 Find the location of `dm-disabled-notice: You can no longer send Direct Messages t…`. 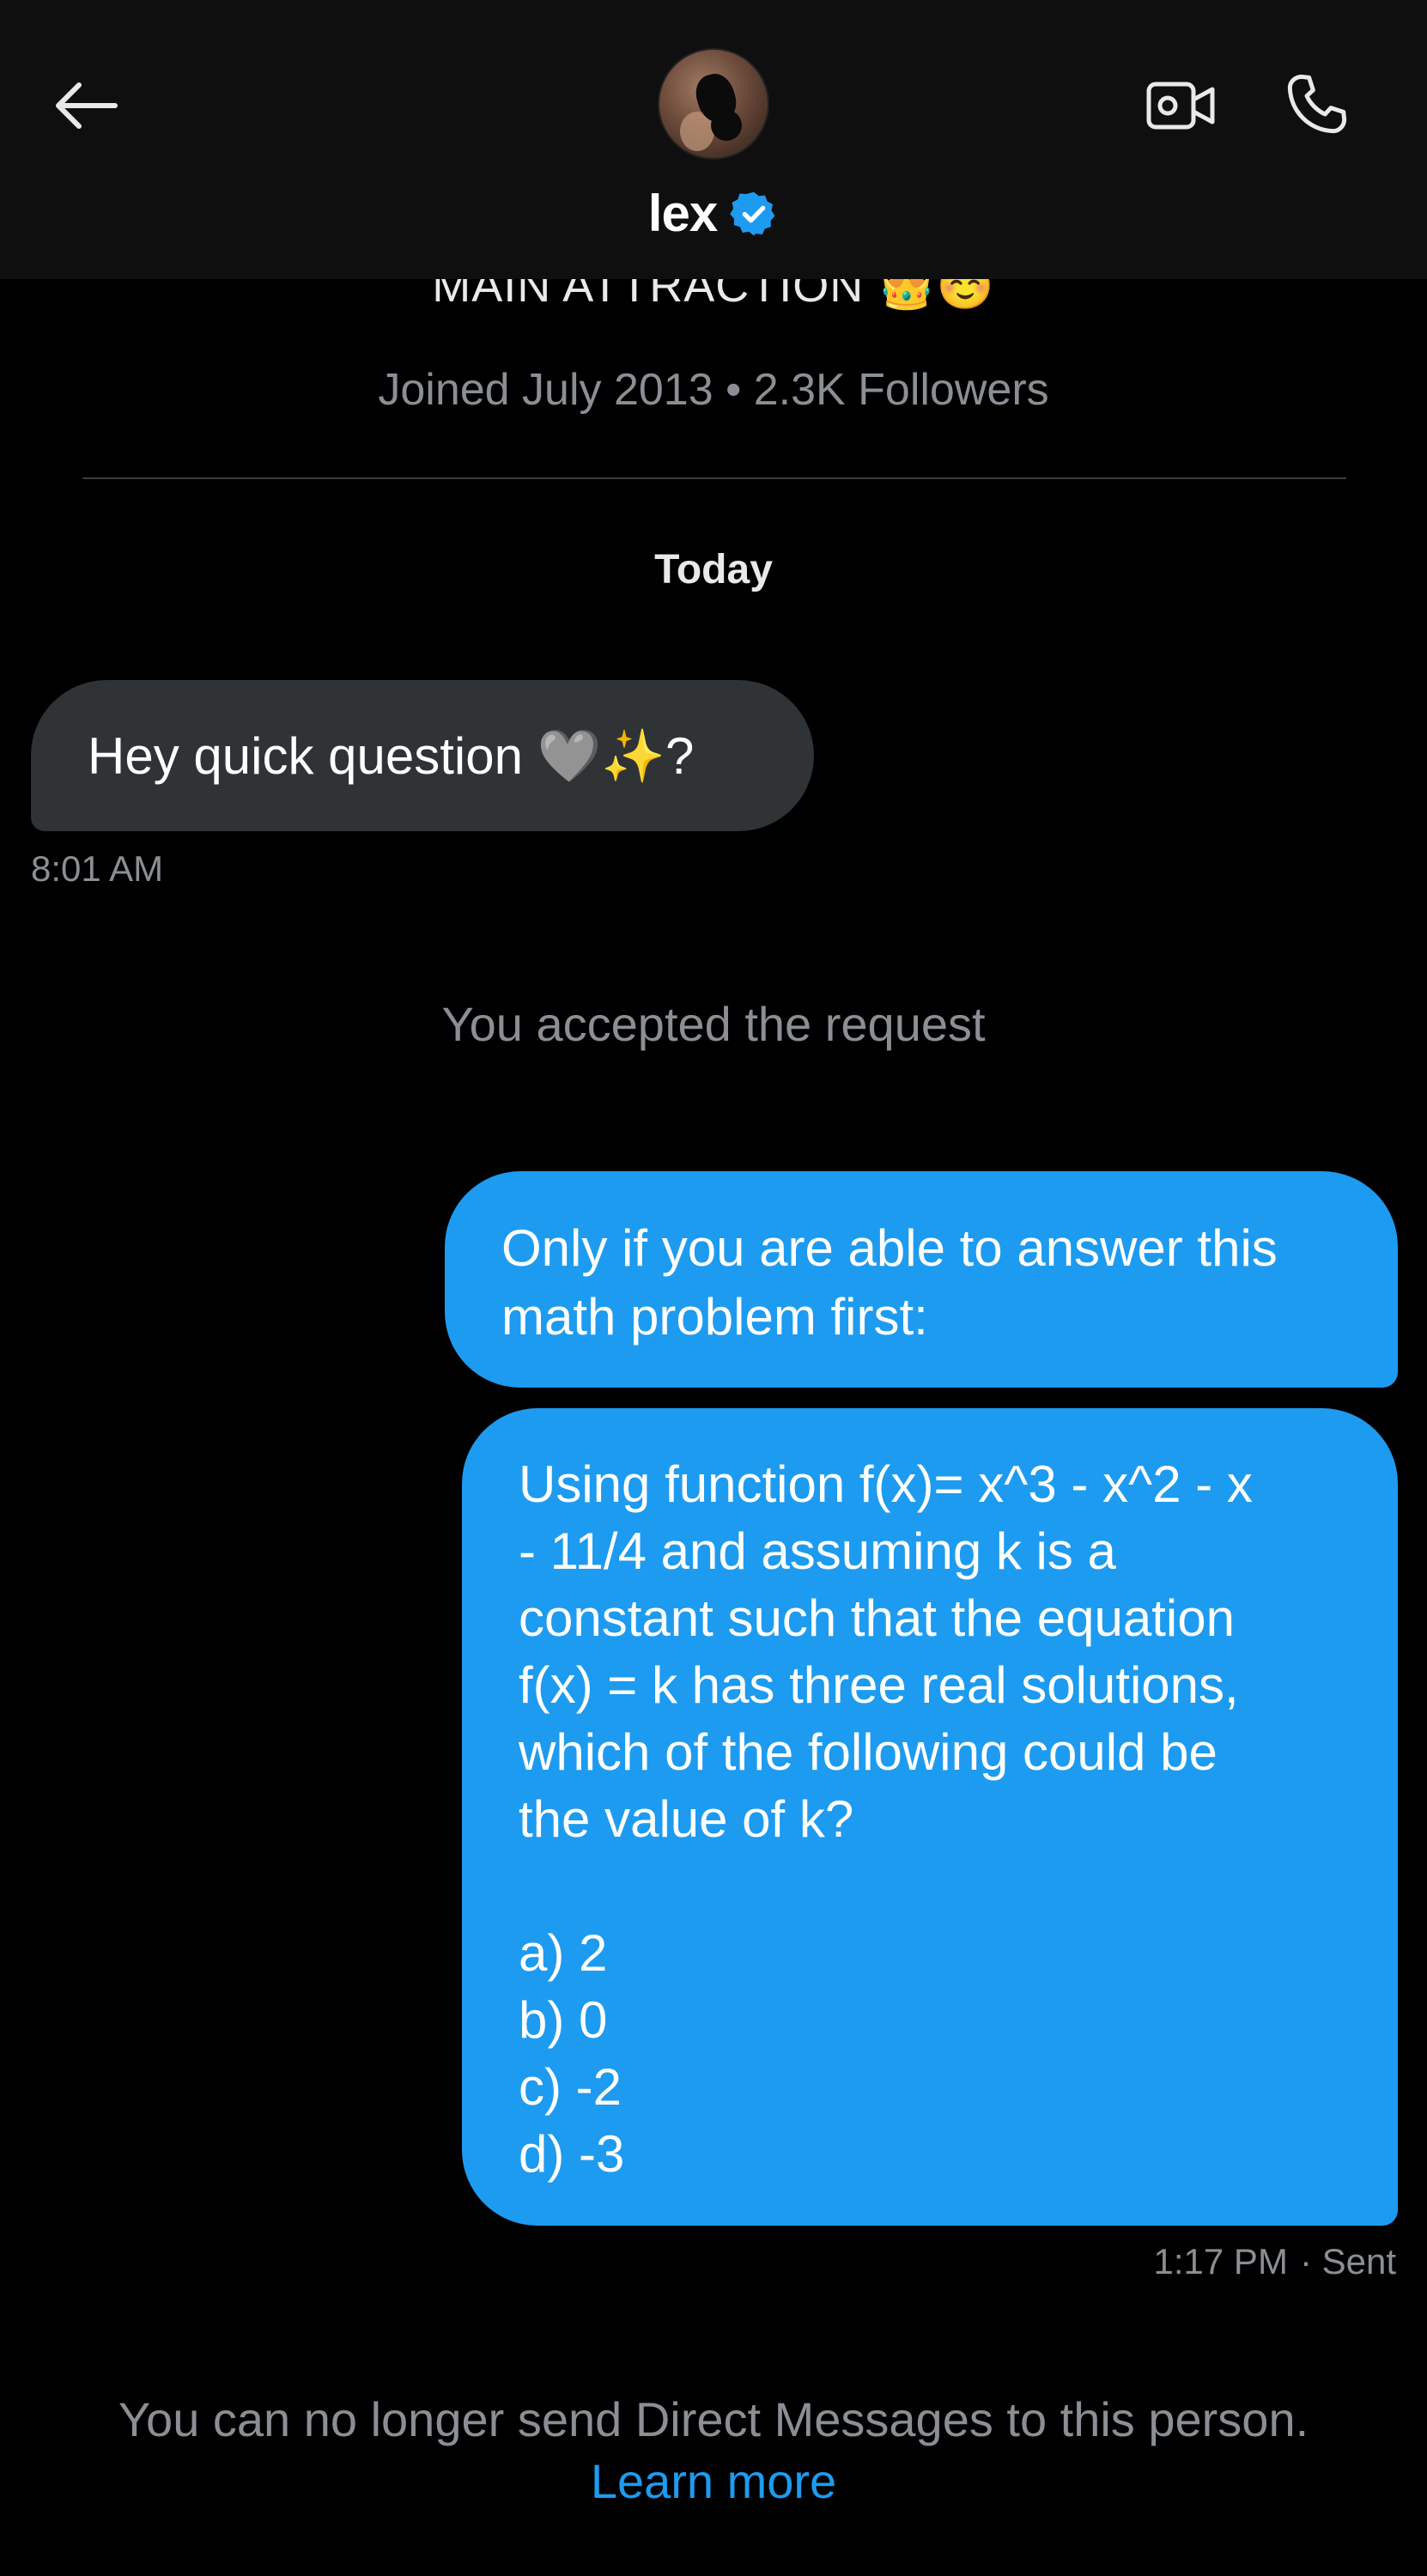

dm-disabled-notice: You can no longer send Direct Messages t… is located at coordinates (713, 2450).